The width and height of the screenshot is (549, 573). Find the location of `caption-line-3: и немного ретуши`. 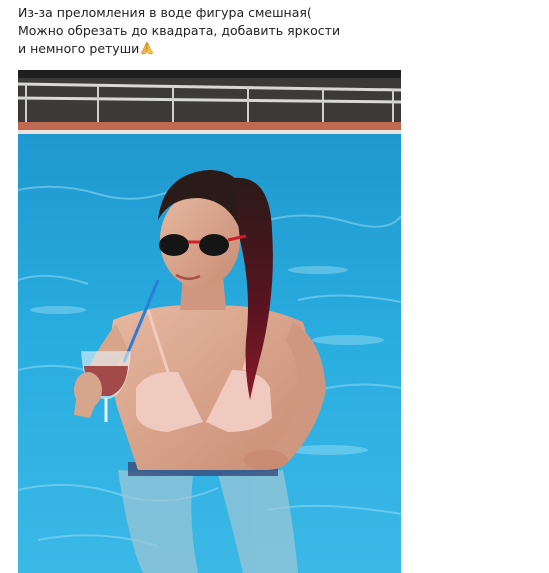

caption-line-3: и немного ретуши is located at coordinates (79, 48).